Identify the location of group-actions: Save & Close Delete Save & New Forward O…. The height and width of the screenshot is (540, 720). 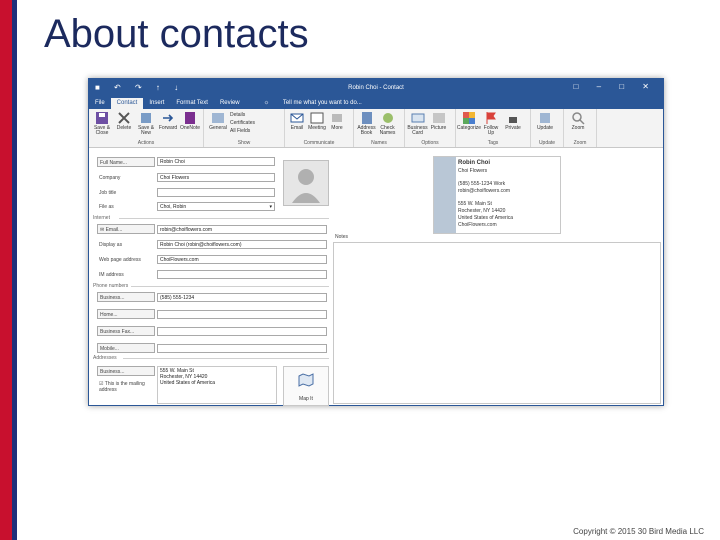
(146, 128).